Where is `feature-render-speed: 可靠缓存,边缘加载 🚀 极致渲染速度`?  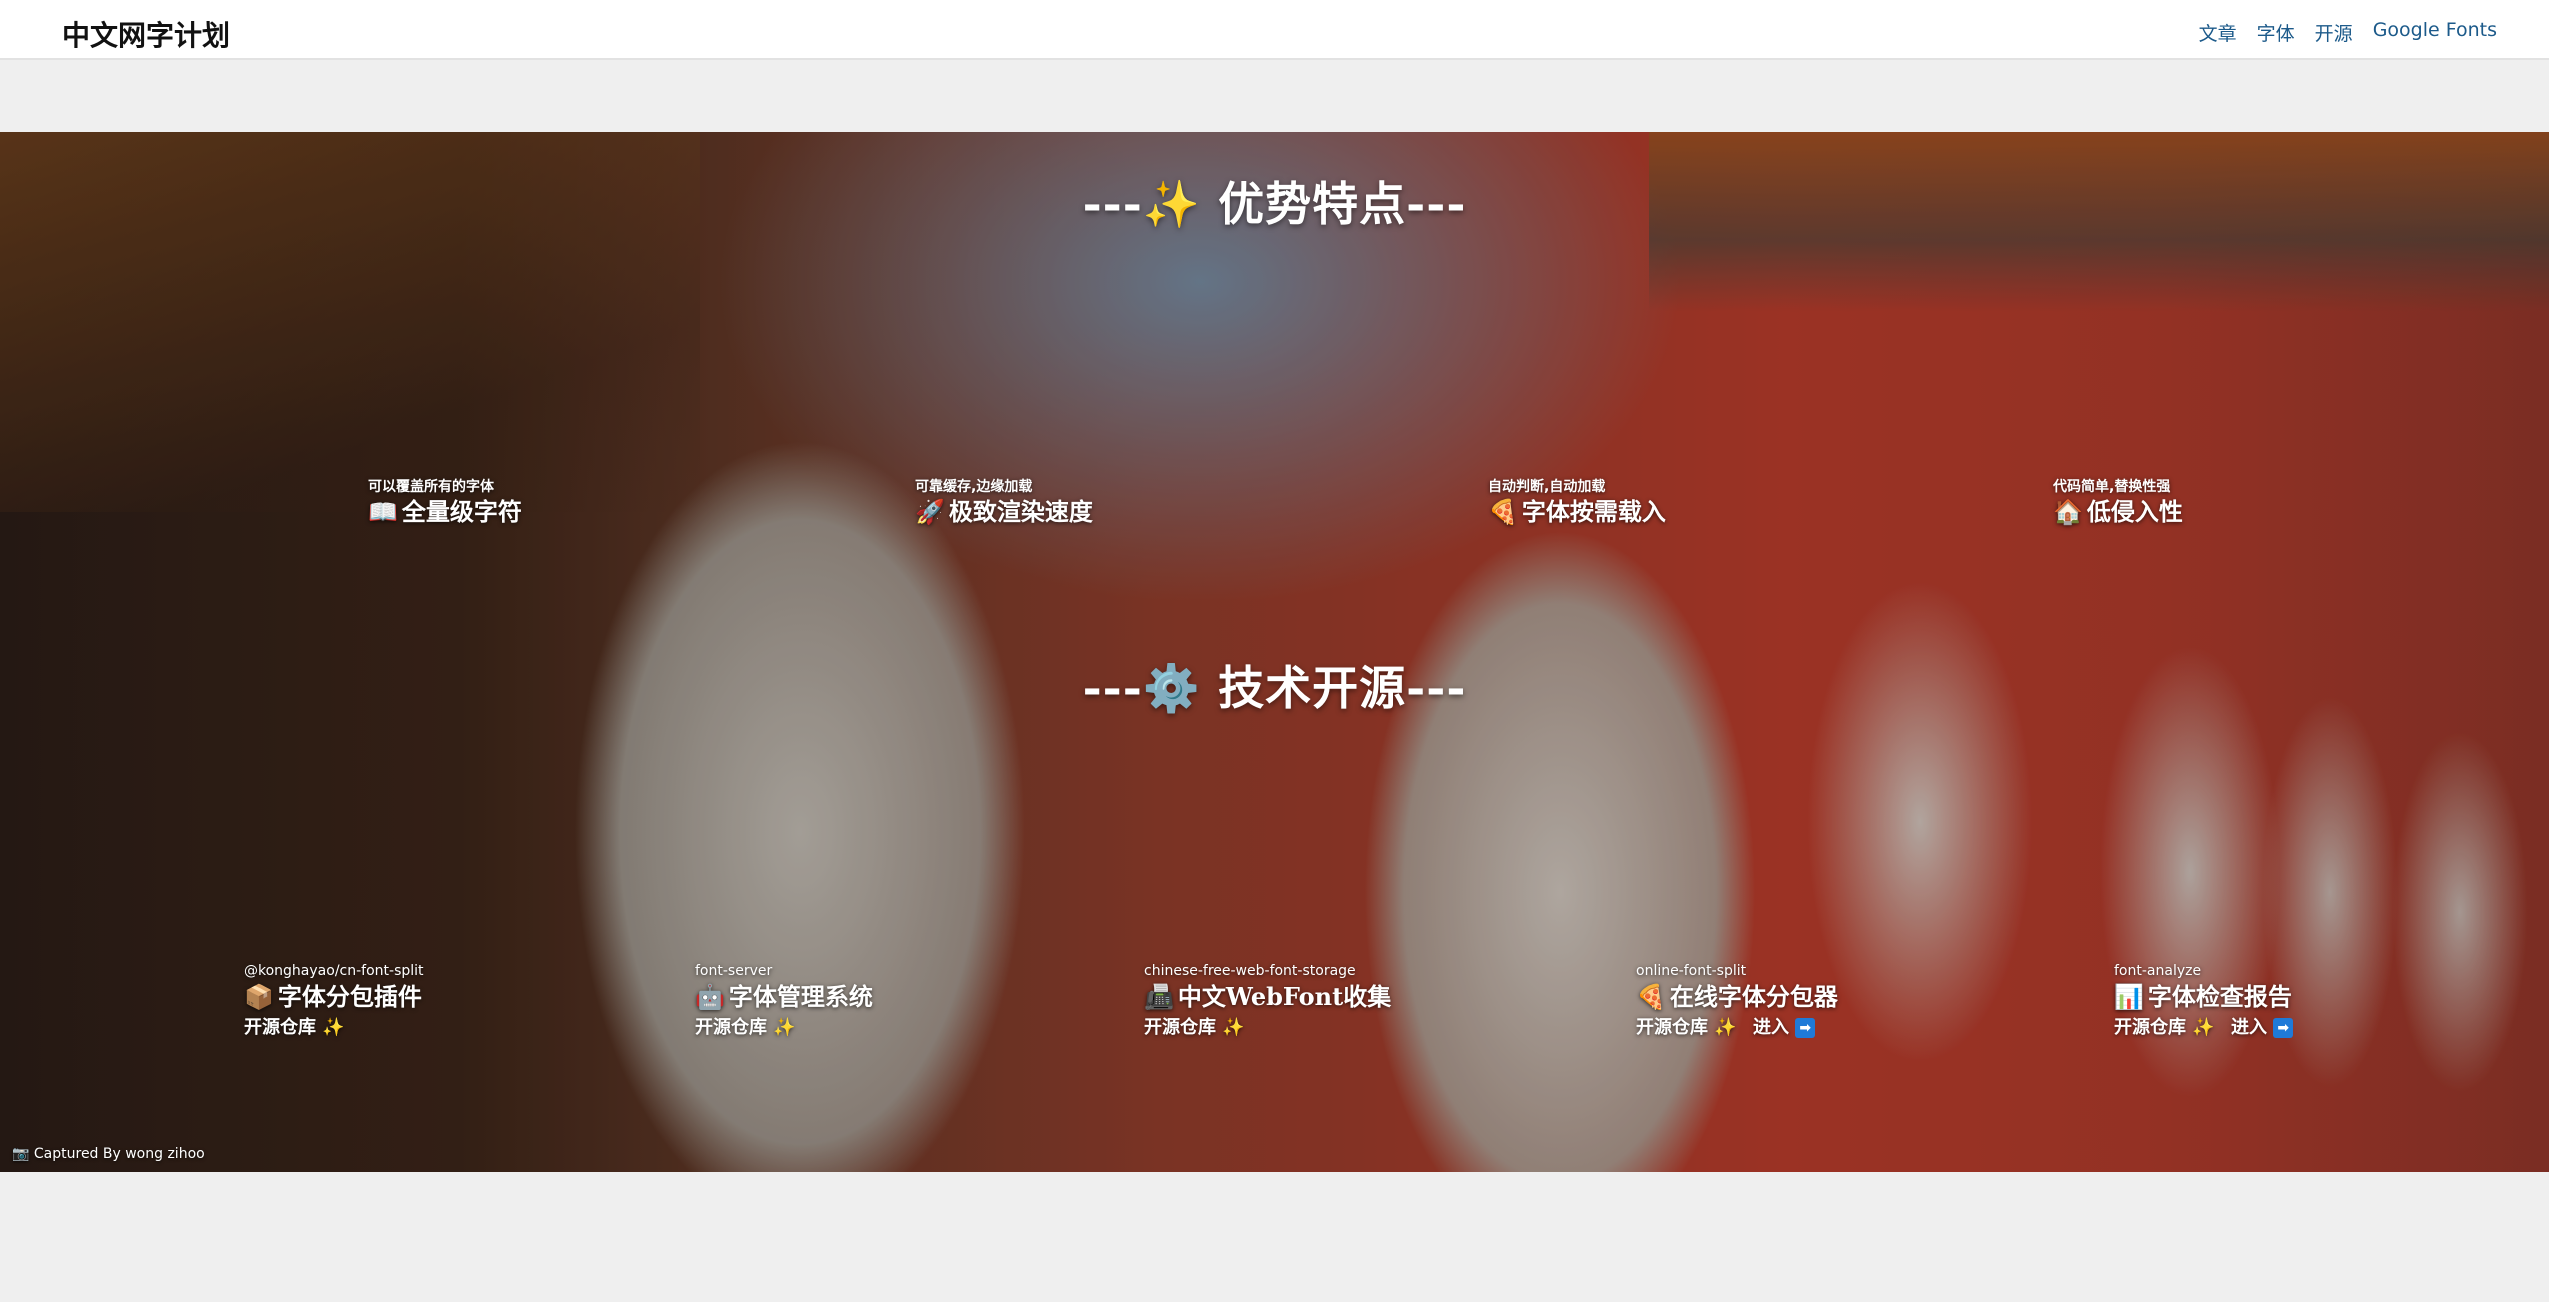 feature-render-speed: 可靠缓存,边缘加载 🚀 极致渲染速度 is located at coordinates (1004, 503).